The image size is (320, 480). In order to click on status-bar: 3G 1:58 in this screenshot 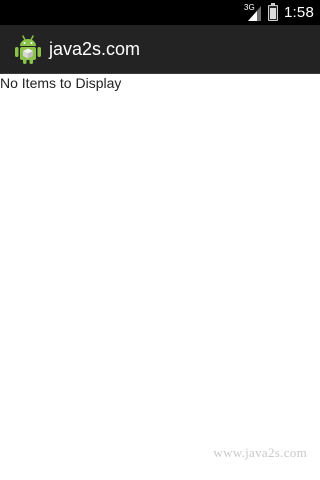, I will do `click(160, 12)`.